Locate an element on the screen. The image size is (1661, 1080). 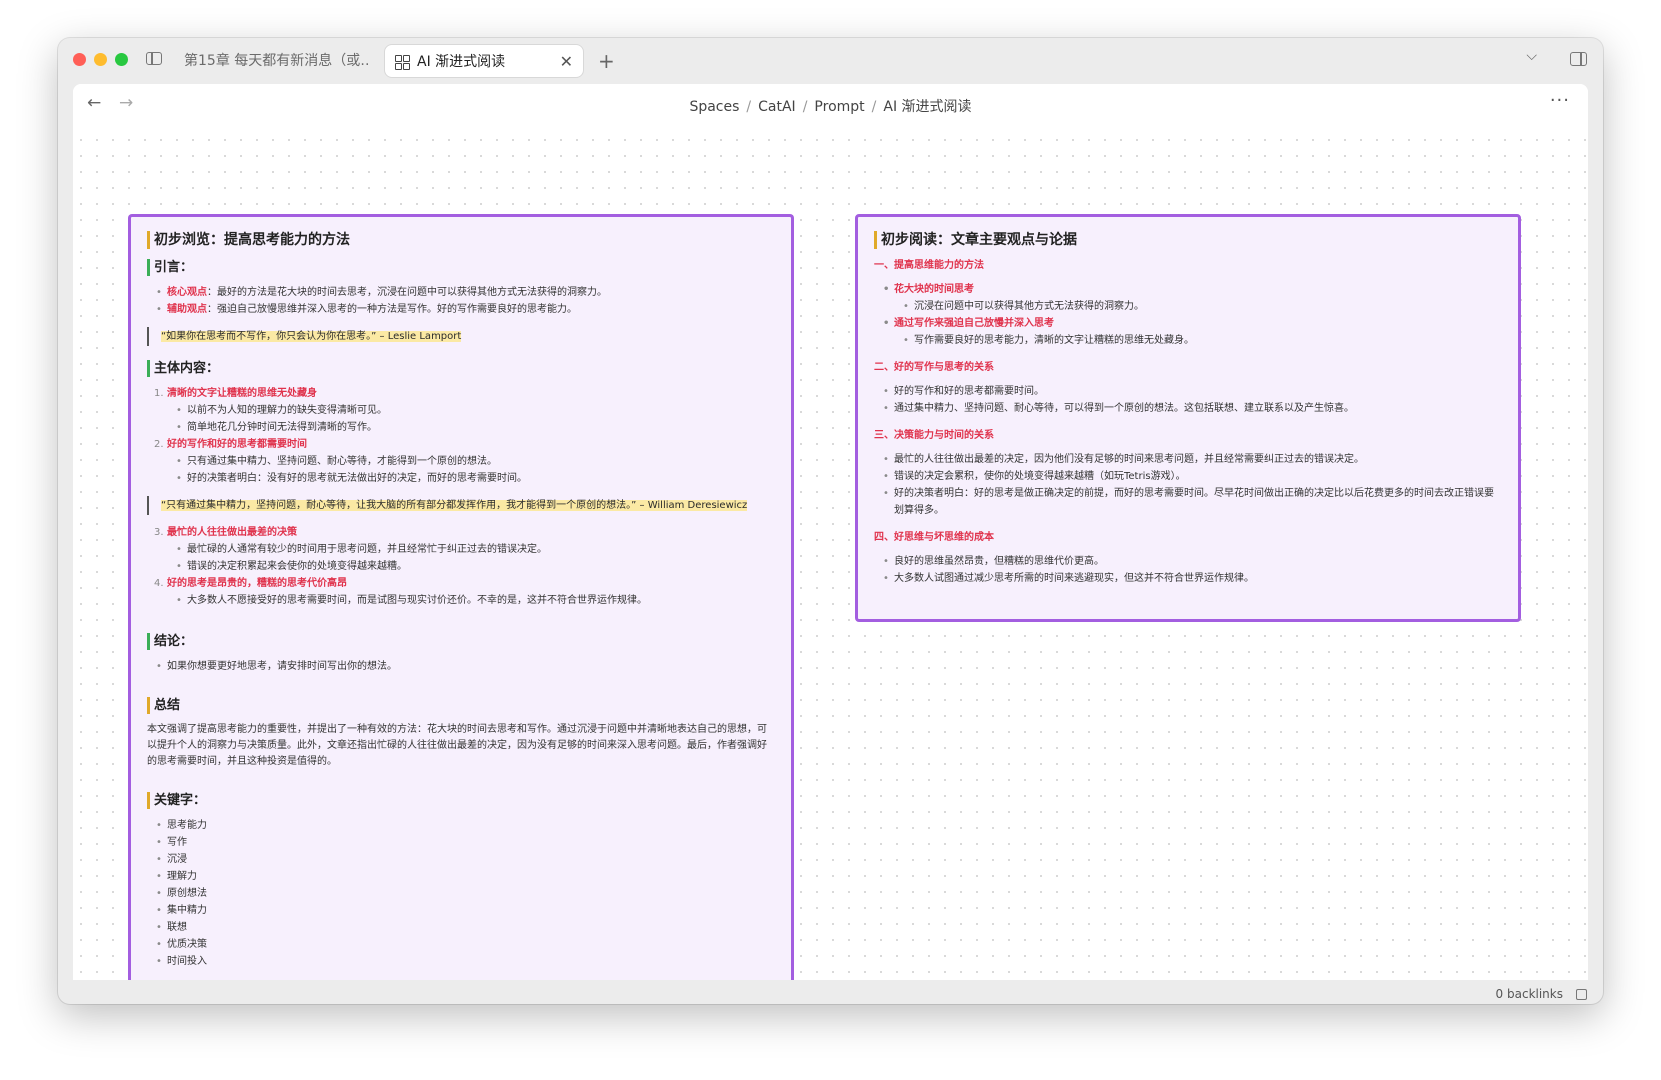
backlinks-panel-icon is located at coordinates (1581, 994).